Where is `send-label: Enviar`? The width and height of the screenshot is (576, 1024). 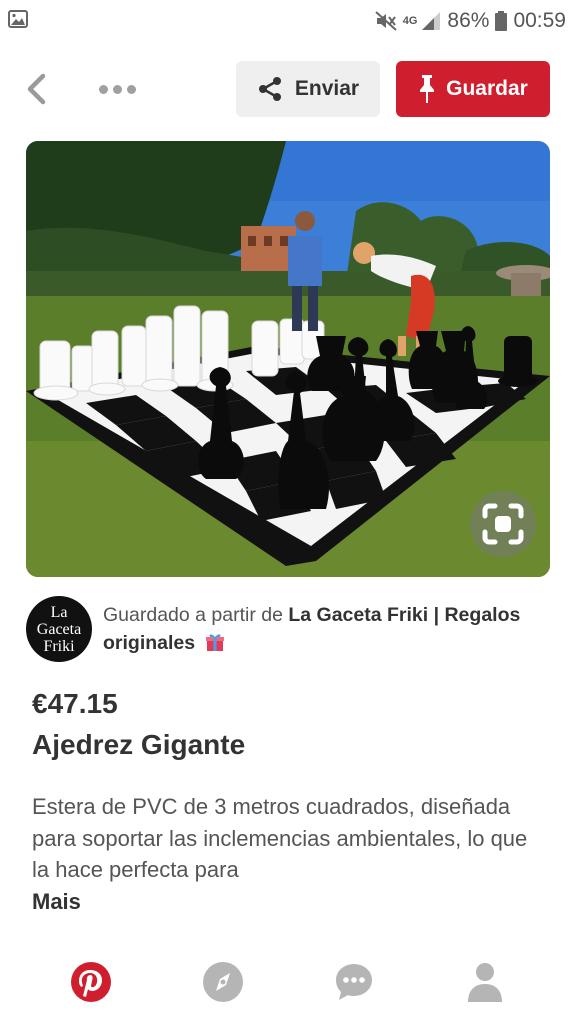 send-label: Enviar is located at coordinates (327, 88).